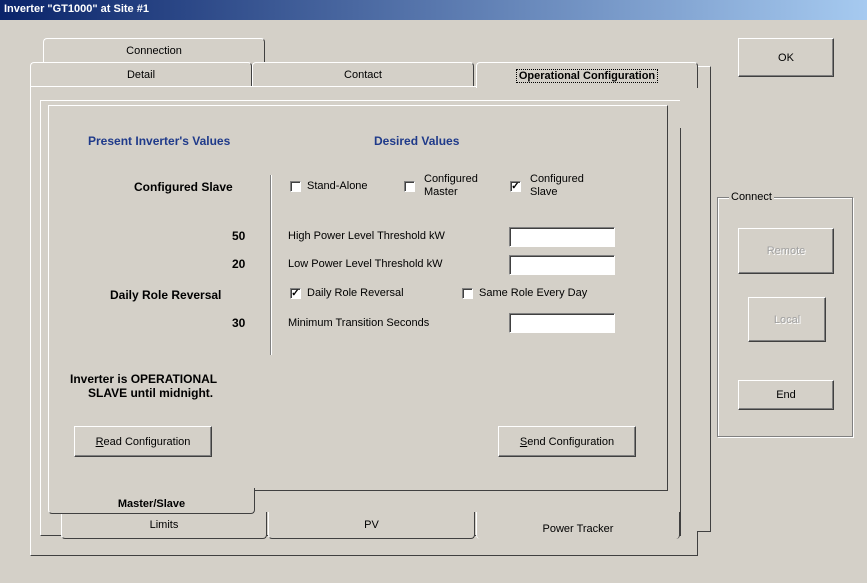  I want to click on daily-role-reversal-label: Daily Role Reversal, so click(355, 293).